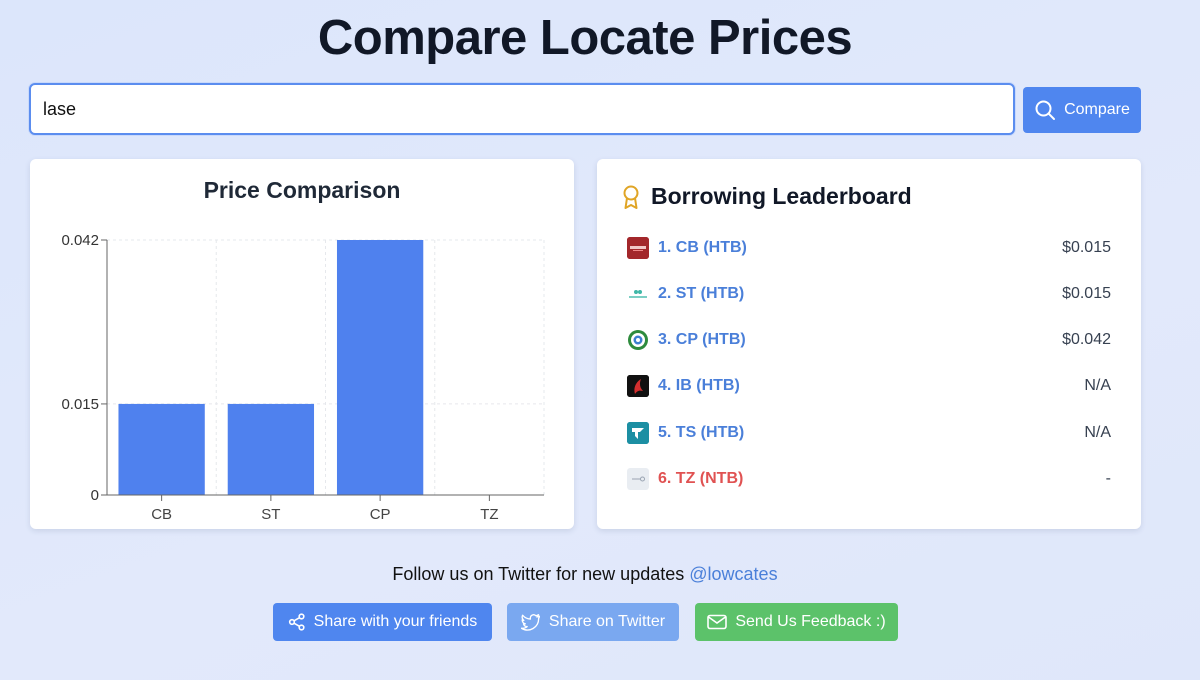 This screenshot has width=1200, height=680. What do you see at coordinates (717, 622) in the screenshot?
I see `mail-icon` at bounding box center [717, 622].